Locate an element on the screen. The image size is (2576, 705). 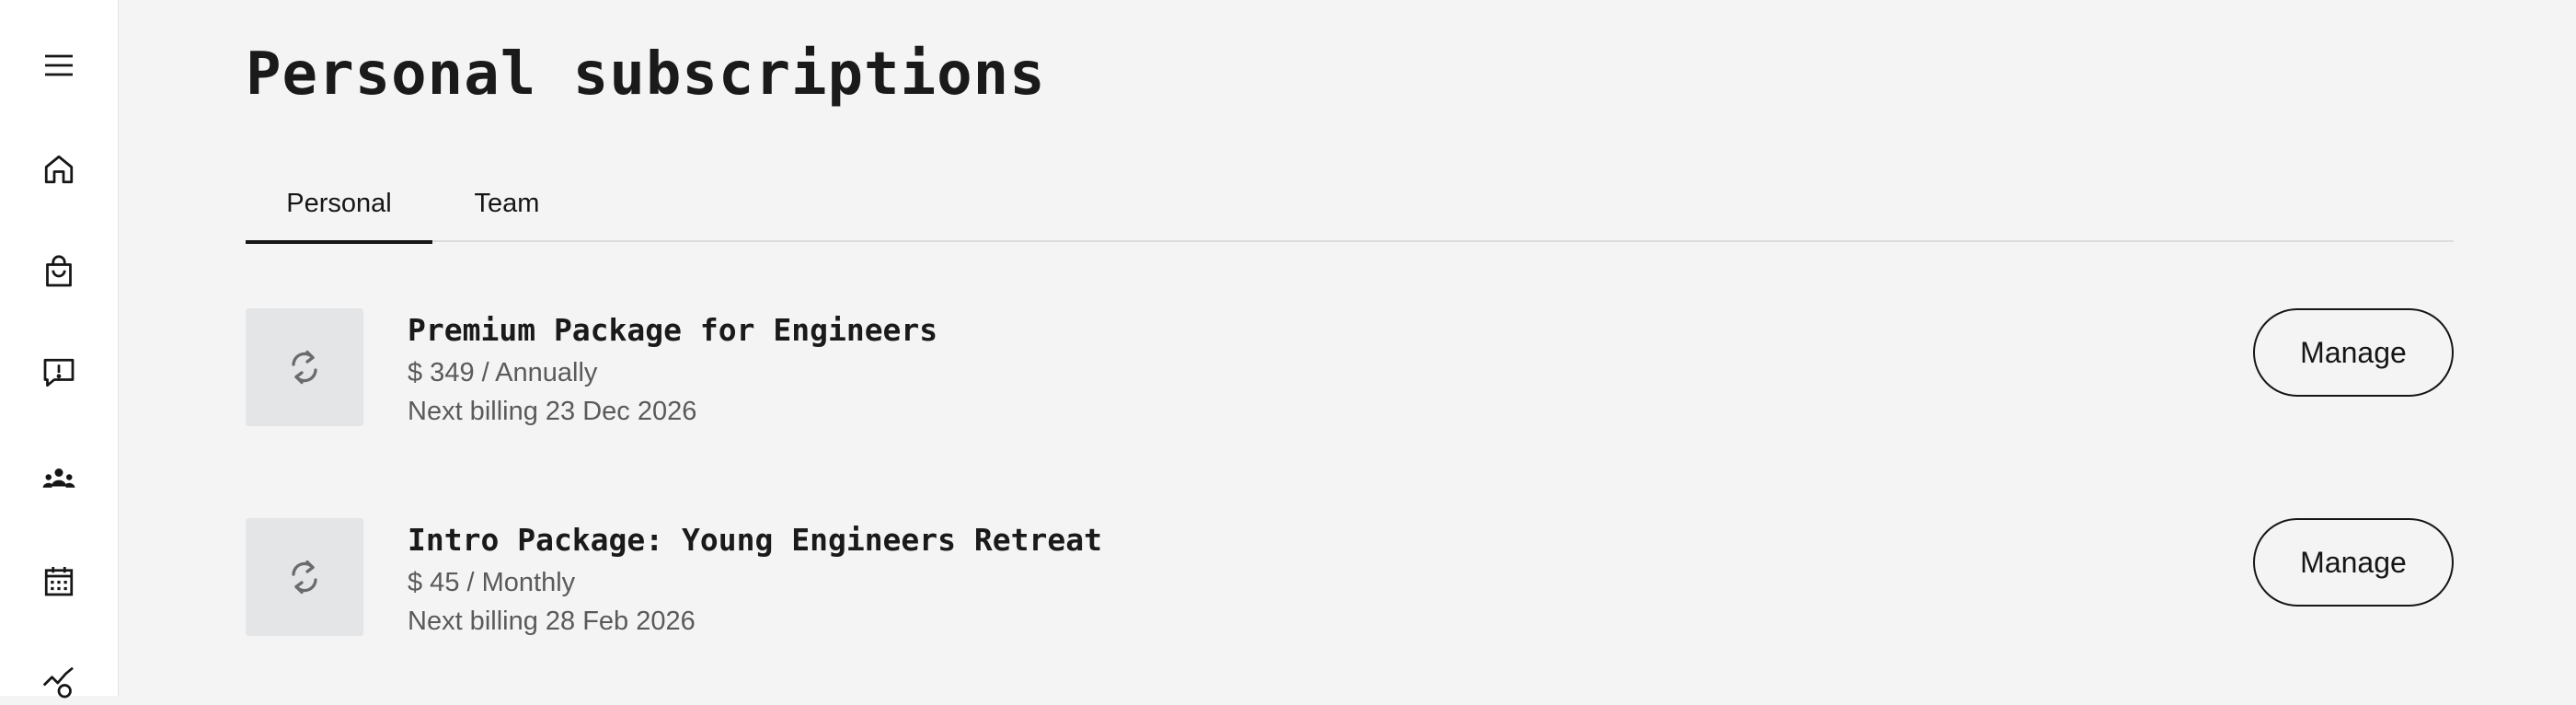
sidebar is located at coordinates (59, 349).